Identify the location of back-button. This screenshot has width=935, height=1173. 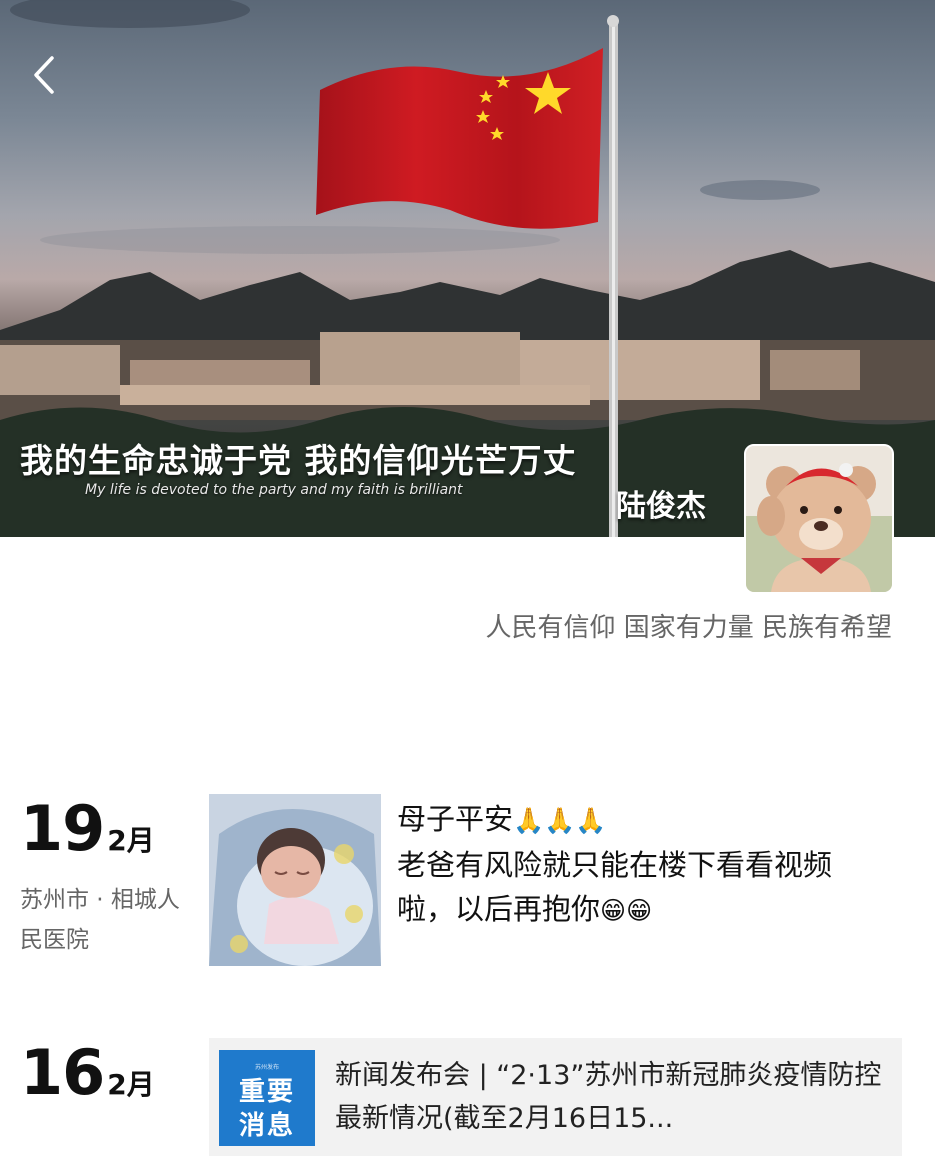
(48, 75).